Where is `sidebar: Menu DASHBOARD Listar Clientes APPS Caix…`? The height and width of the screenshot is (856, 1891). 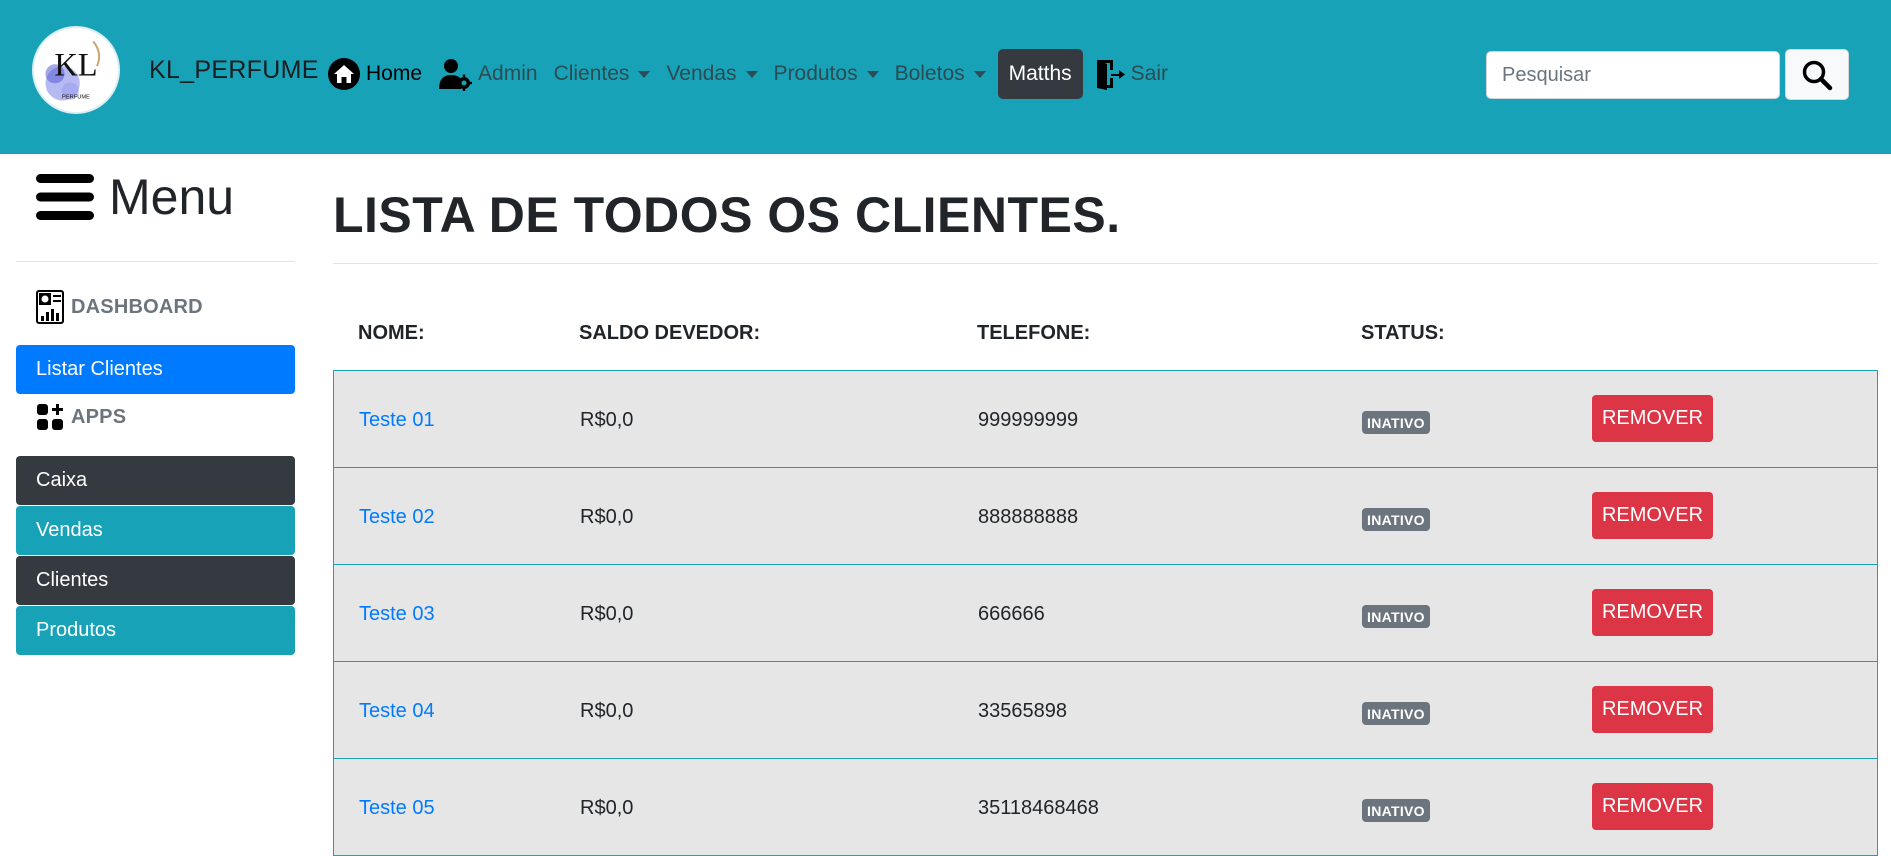 sidebar: Menu DASHBOARD Listar Clientes APPS Caix… is located at coordinates (155, 504).